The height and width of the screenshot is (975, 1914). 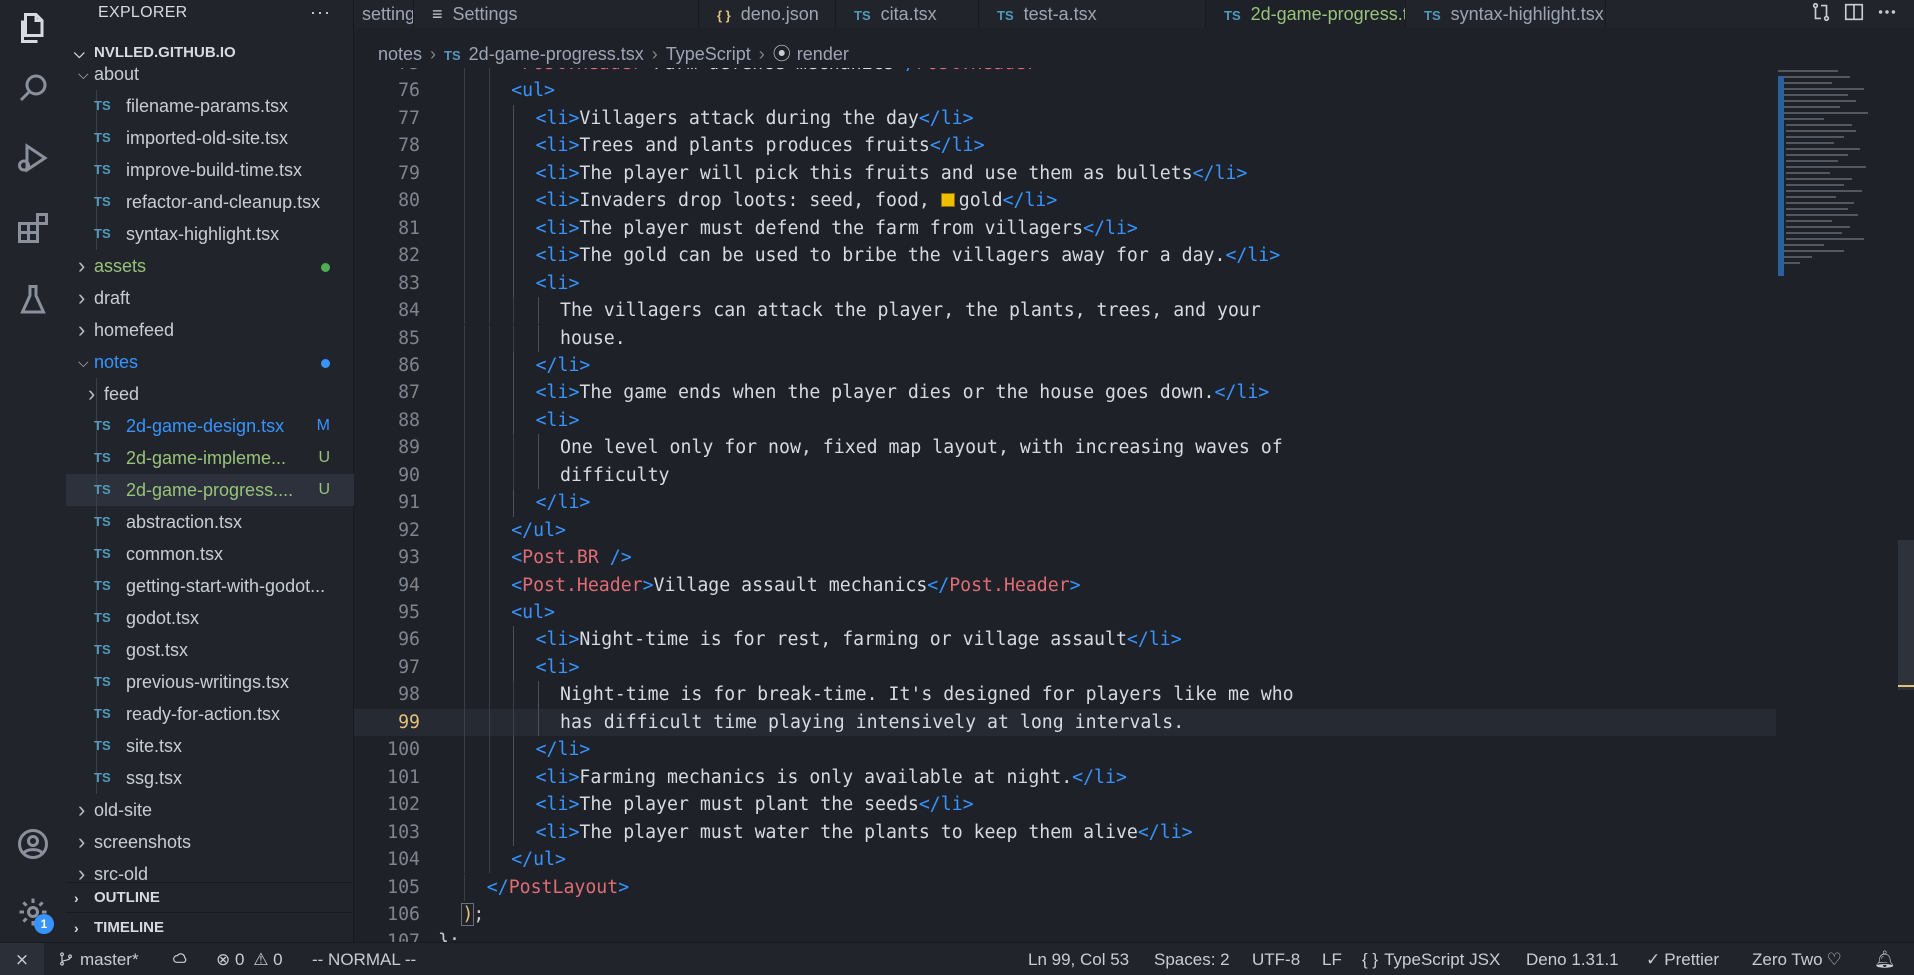 I want to click on language-mode: { } TypeScript JSX, so click(x=1431, y=959).